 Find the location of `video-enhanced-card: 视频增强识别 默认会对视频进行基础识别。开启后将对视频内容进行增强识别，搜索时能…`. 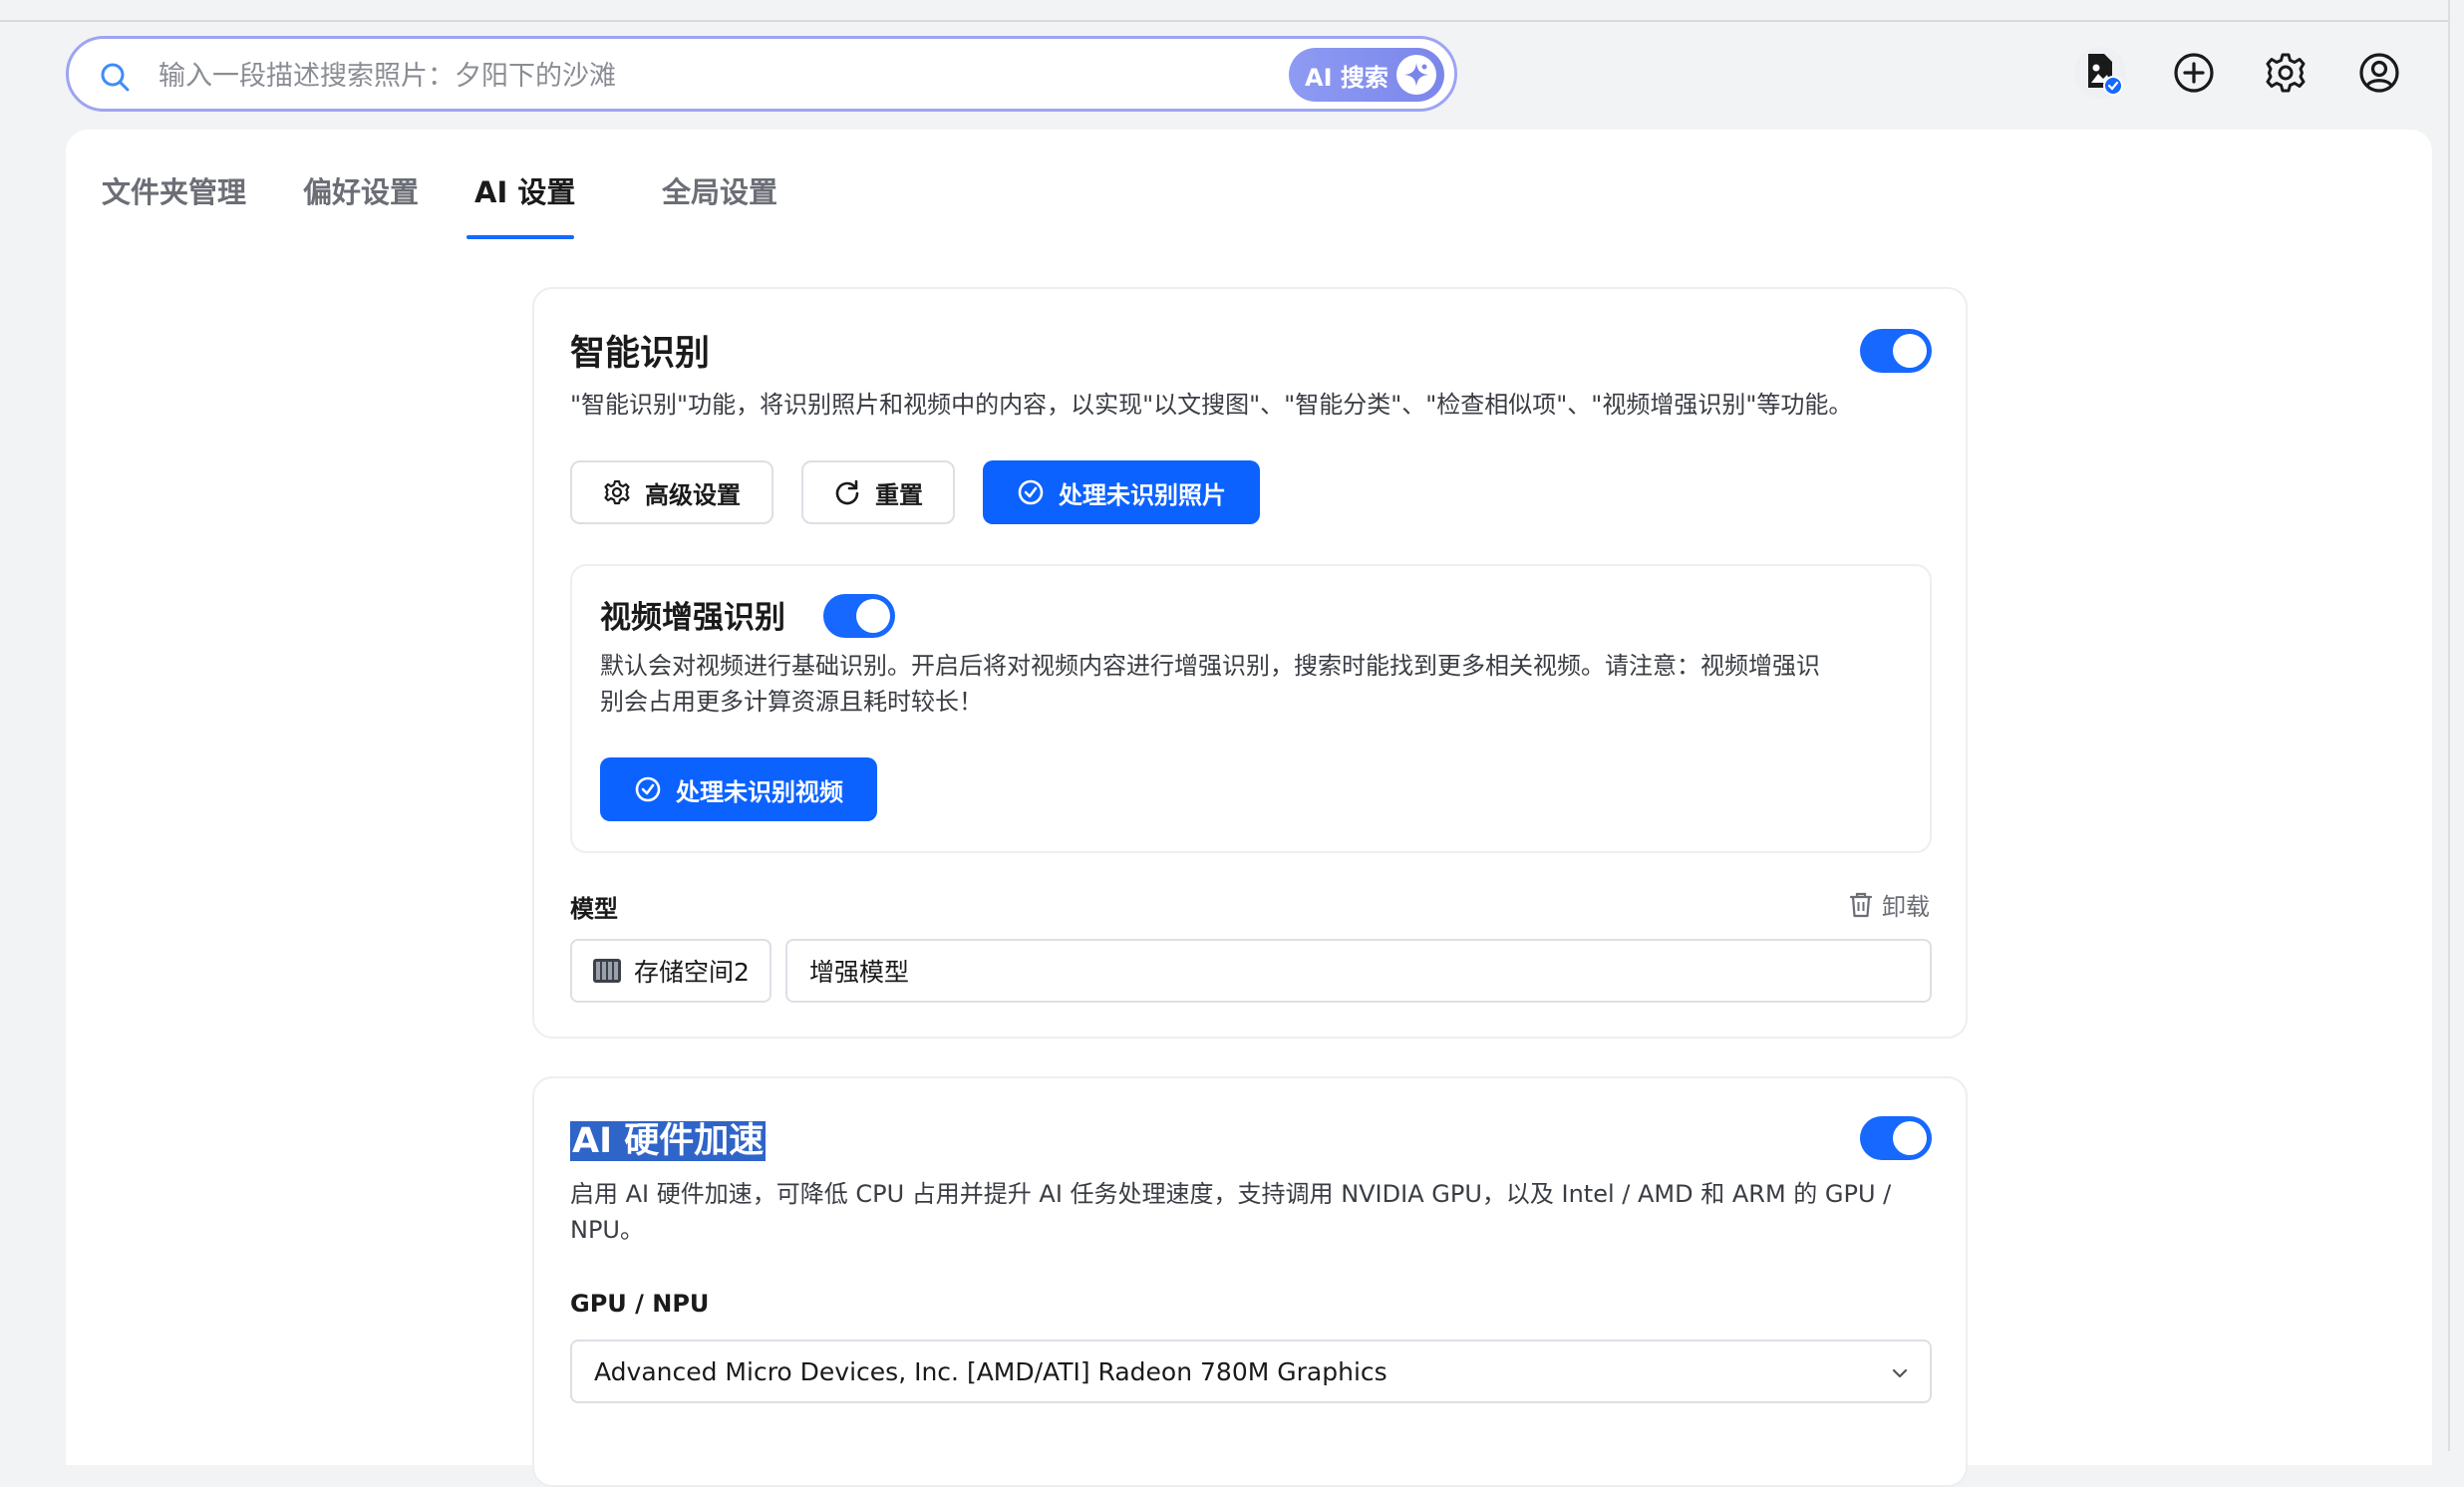

video-enhanced-card: 视频增强识别 默认会对视频进行基础识别。开启后将对视频内容进行增强识别，搜索时能… is located at coordinates (1251, 708).